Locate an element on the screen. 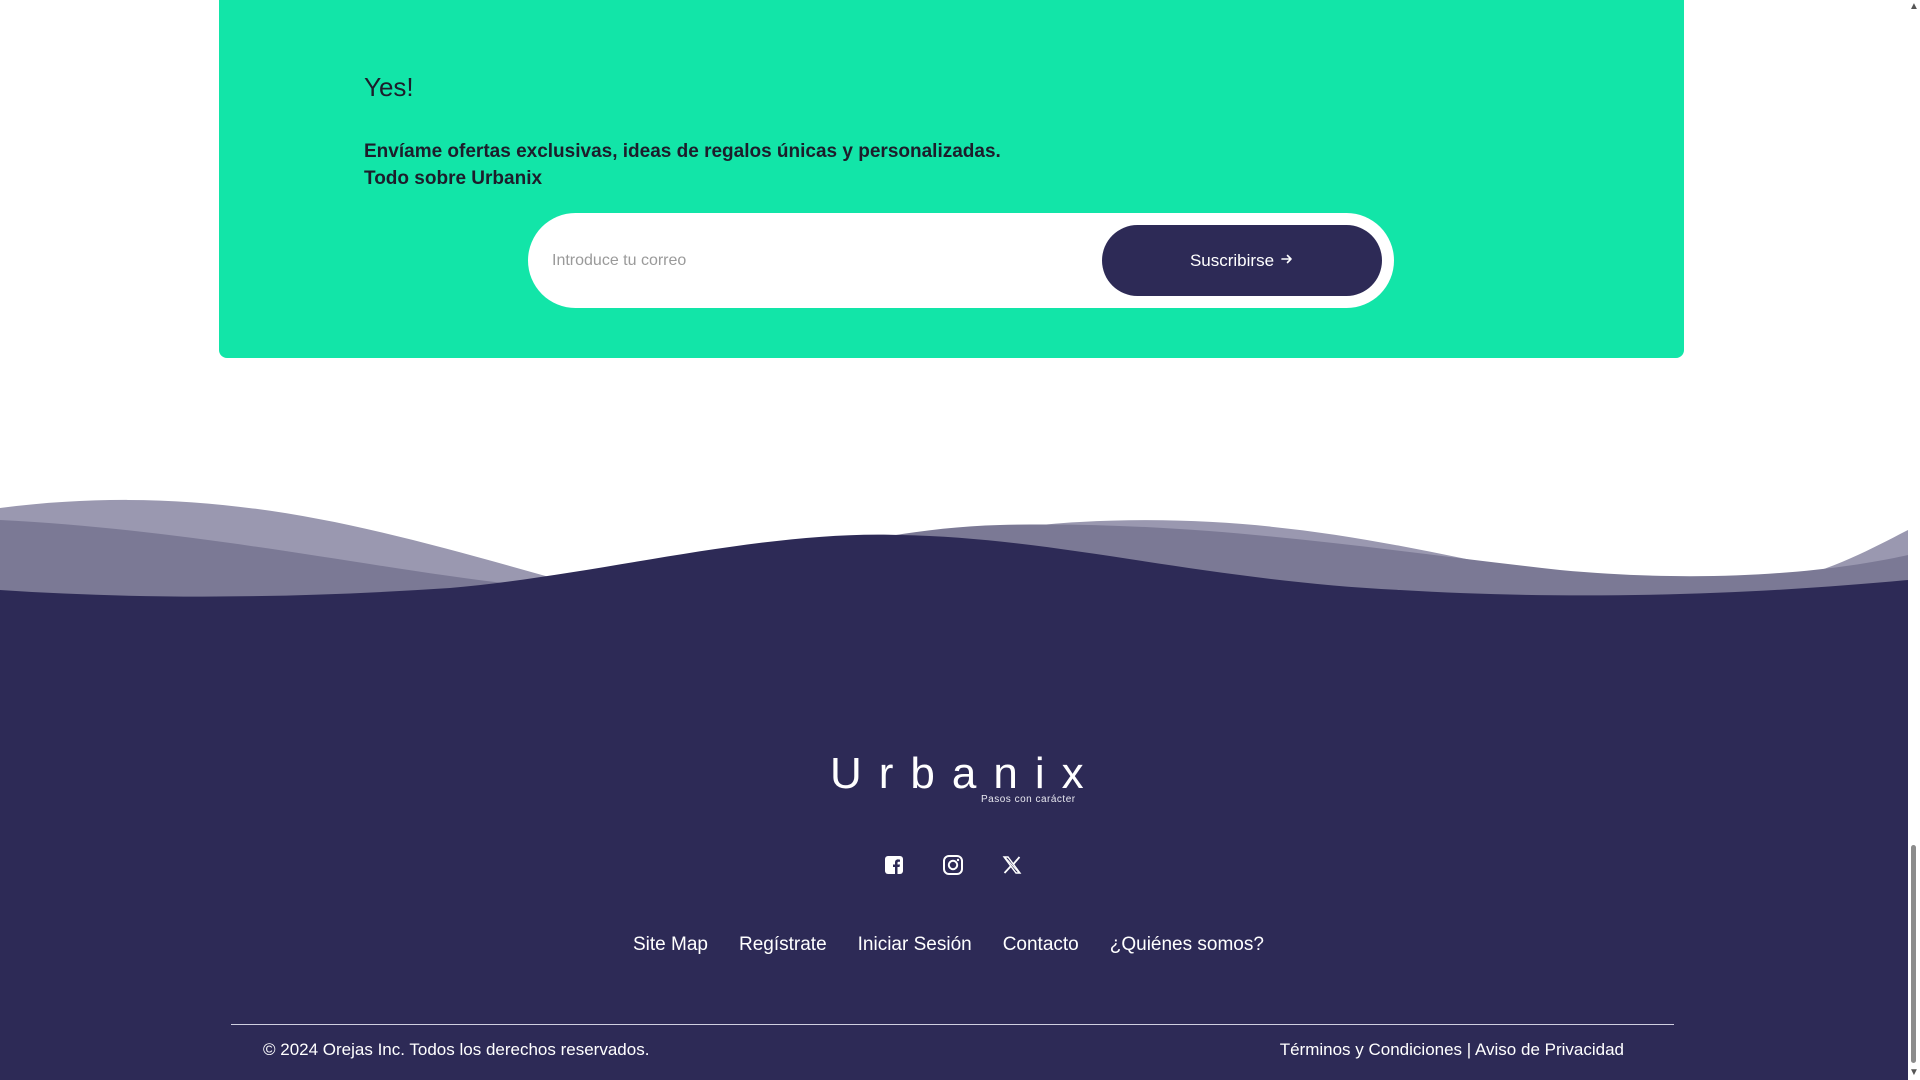  instagram-icon is located at coordinates (953, 865).